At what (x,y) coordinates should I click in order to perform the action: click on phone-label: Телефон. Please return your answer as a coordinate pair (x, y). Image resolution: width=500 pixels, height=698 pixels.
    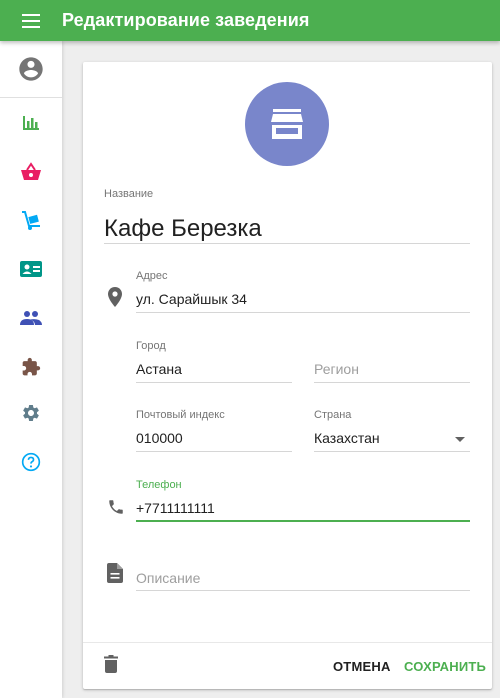
    Looking at the image, I should click on (159, 485).